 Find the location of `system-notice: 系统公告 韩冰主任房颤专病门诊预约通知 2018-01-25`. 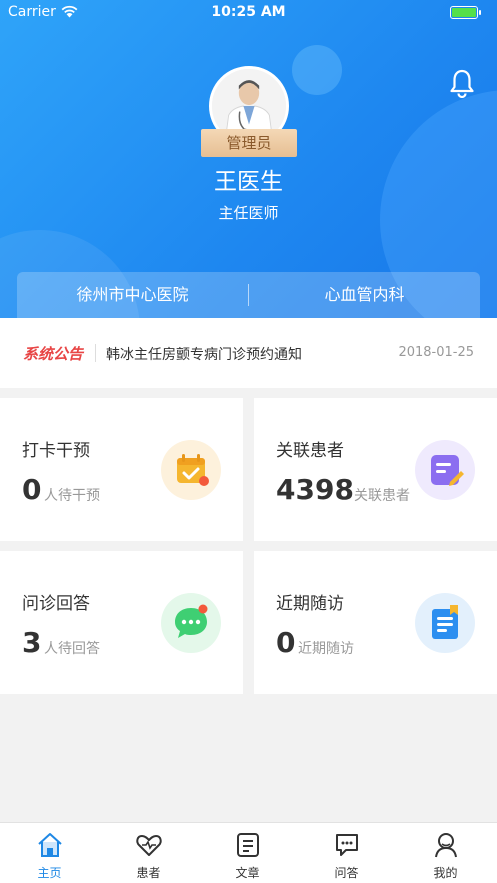

system-notice: 系统公告 韩冰主任房颤专病门诊预约通知 2018-01-25 is located at coordinates (248, 353).